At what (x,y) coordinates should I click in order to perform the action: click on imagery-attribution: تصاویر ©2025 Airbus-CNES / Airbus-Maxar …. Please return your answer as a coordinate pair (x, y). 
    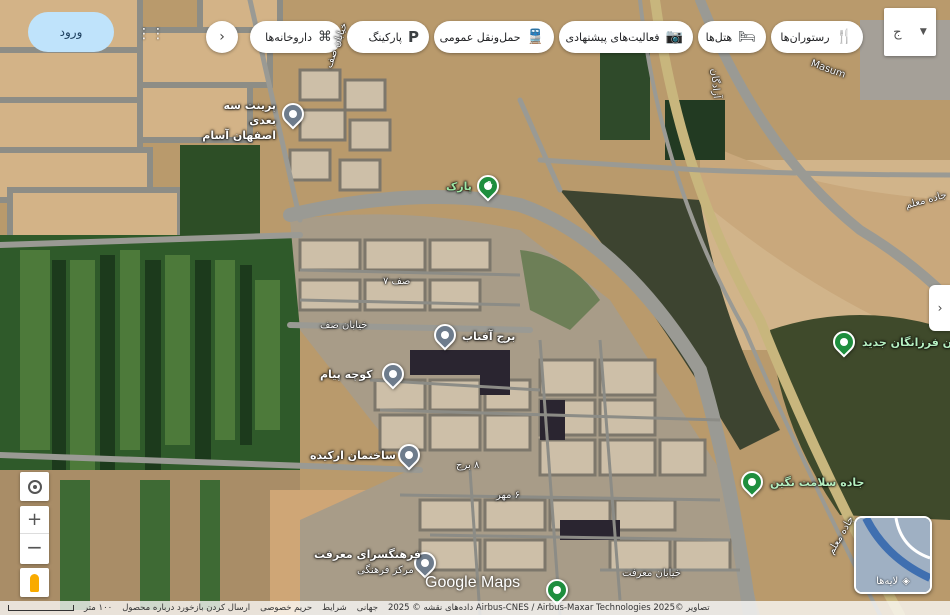
    Looking at the image, I should click on (548, 608).